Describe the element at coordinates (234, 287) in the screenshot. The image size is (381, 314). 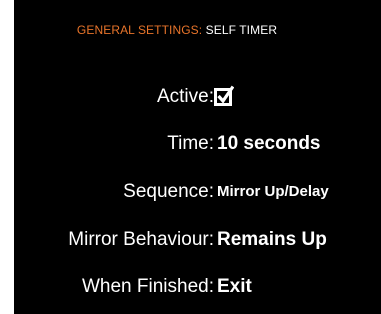
I see `when-finished-value: Exit` at that location.